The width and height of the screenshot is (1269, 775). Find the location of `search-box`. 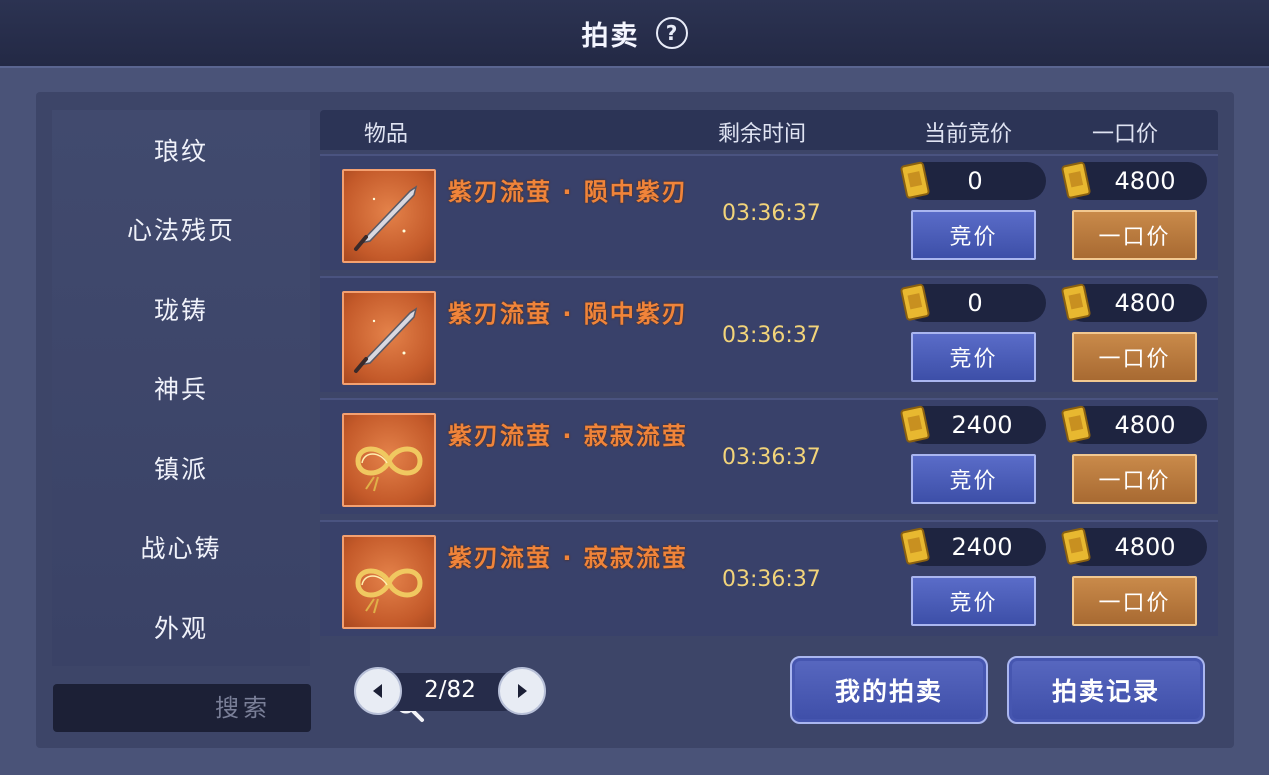

search-box is located at coordinates (238, 708).